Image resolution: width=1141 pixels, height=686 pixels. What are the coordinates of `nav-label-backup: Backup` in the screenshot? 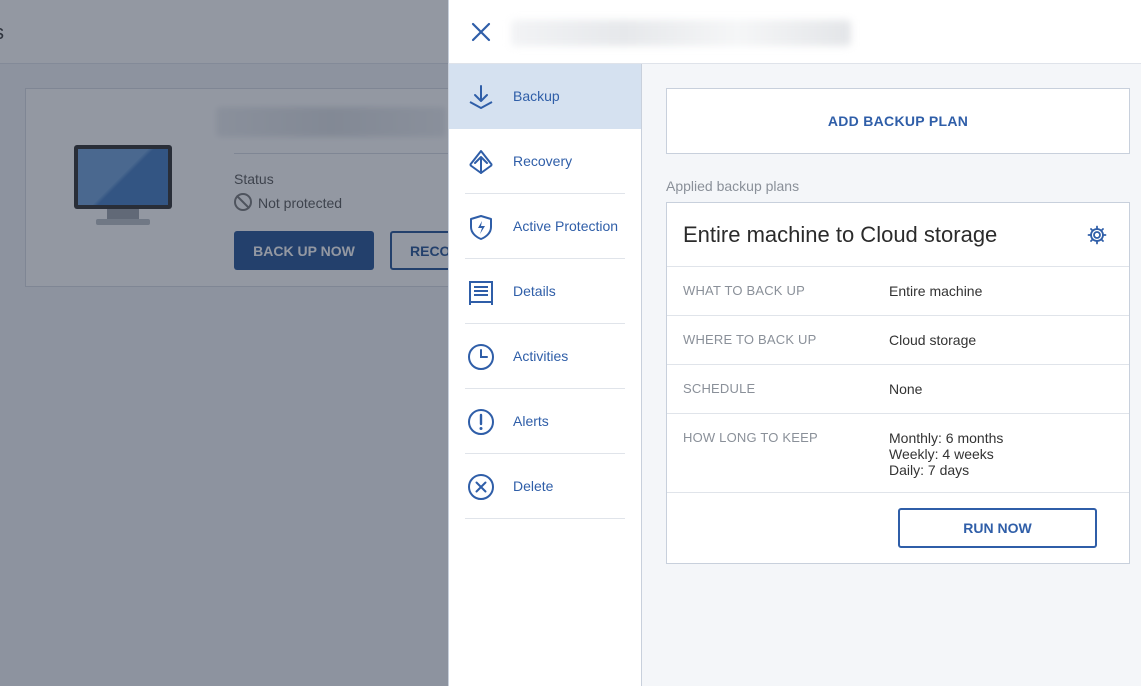 It's located at (536, 96).